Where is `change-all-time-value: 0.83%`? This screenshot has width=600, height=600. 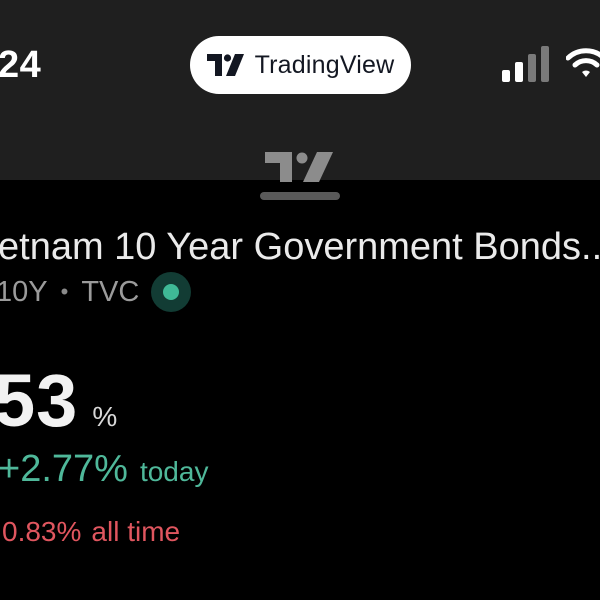
change-all-time-value: 0.83% is located at coordinates (42, 531).